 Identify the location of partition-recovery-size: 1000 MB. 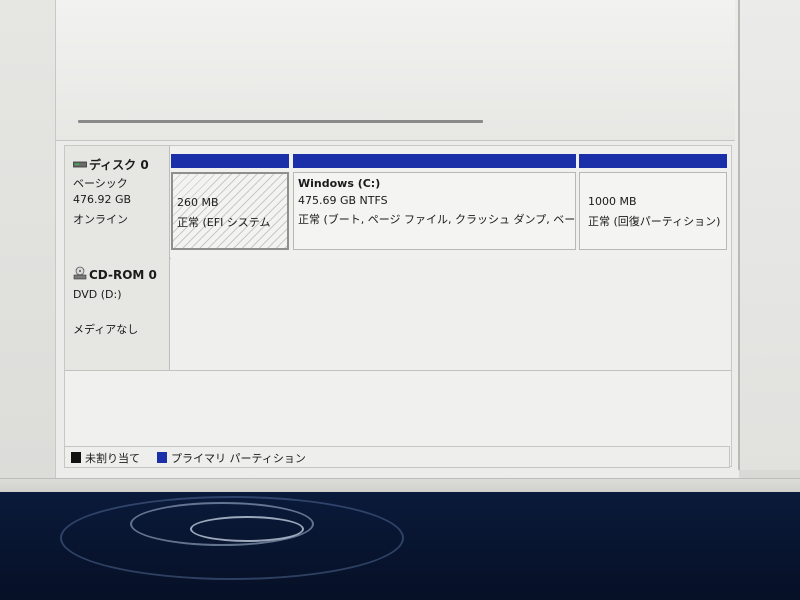
(612, 201).